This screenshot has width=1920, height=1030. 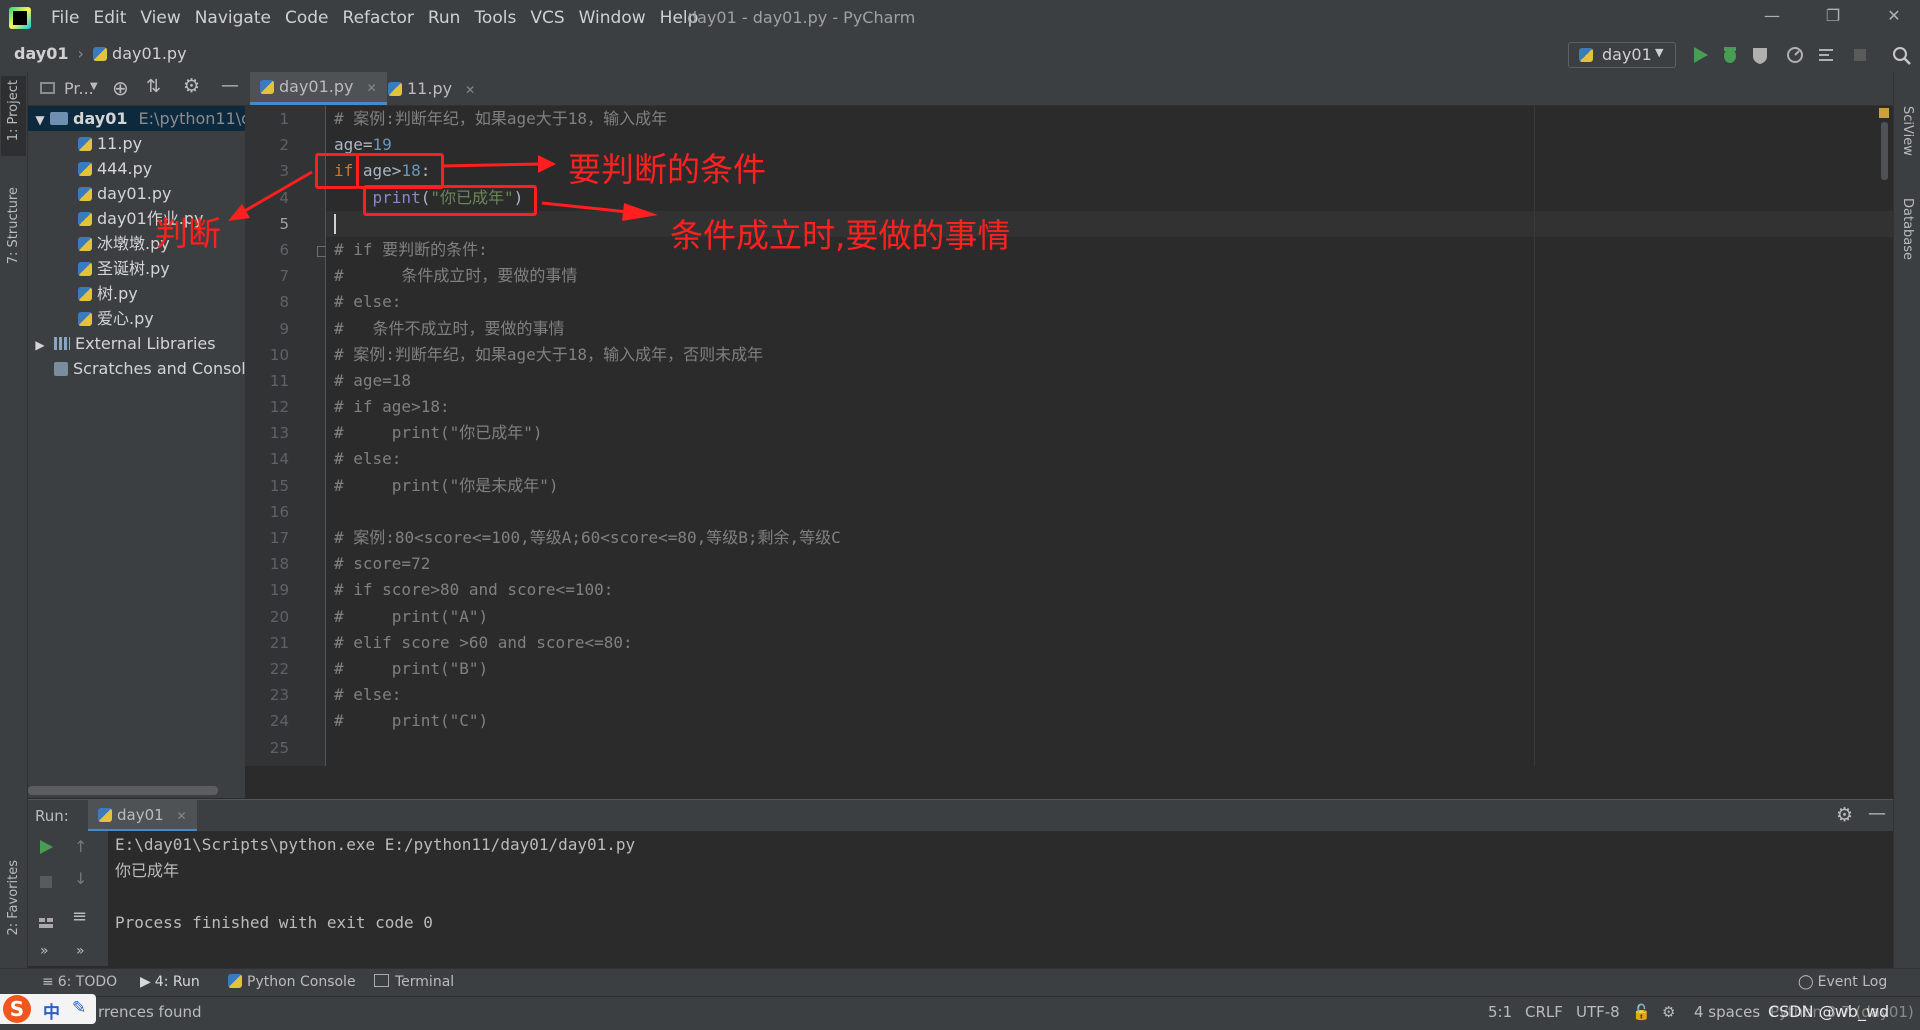 I want to click on build-icon, so click(x=1827, y=55).